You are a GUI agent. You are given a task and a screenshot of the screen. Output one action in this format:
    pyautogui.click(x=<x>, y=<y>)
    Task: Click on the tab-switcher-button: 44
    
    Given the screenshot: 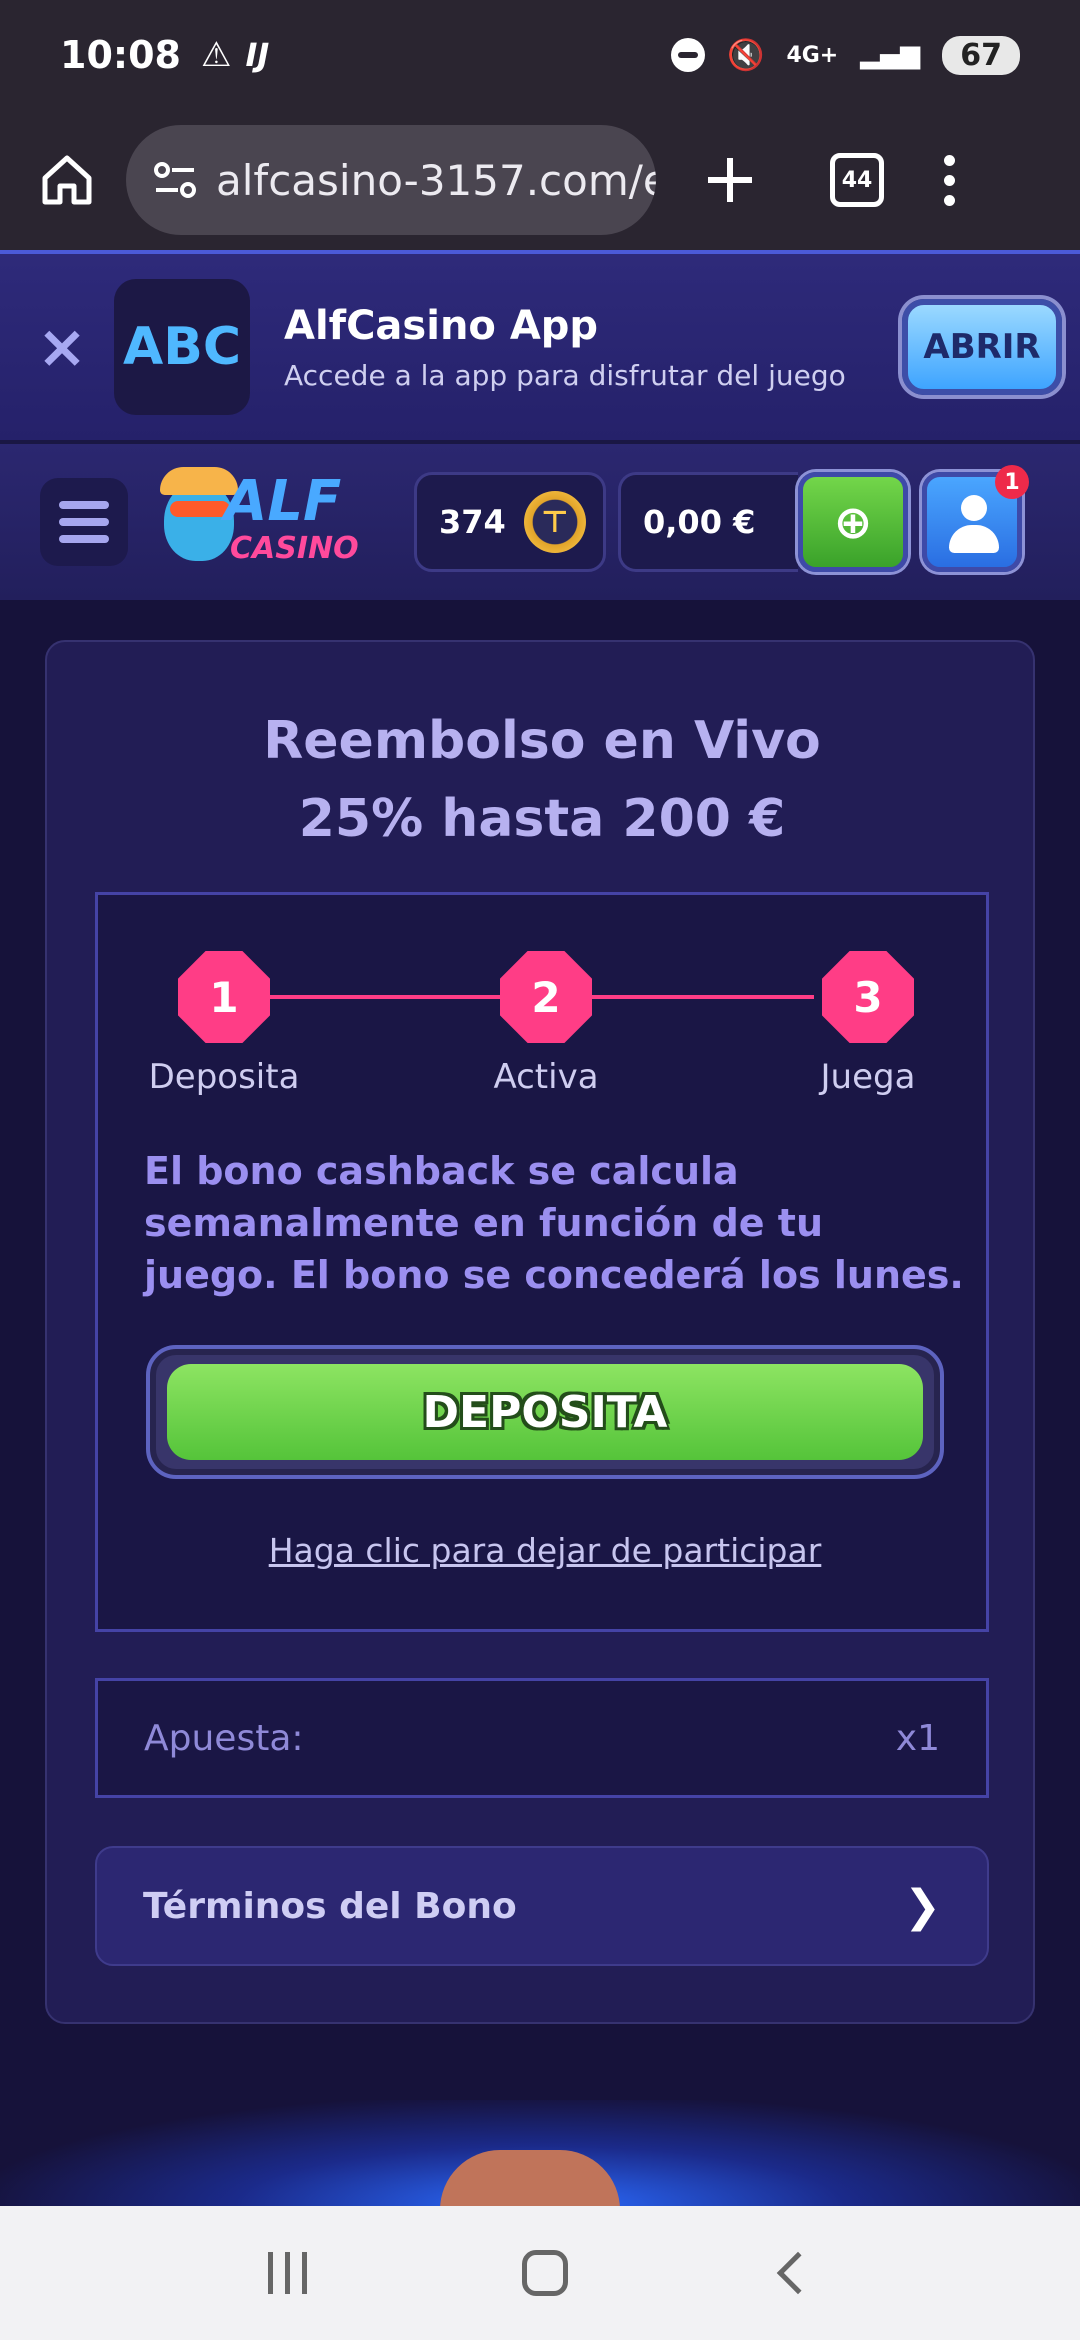 What is the action you would take?
    pyautogui.click(x=857, y=180)
    